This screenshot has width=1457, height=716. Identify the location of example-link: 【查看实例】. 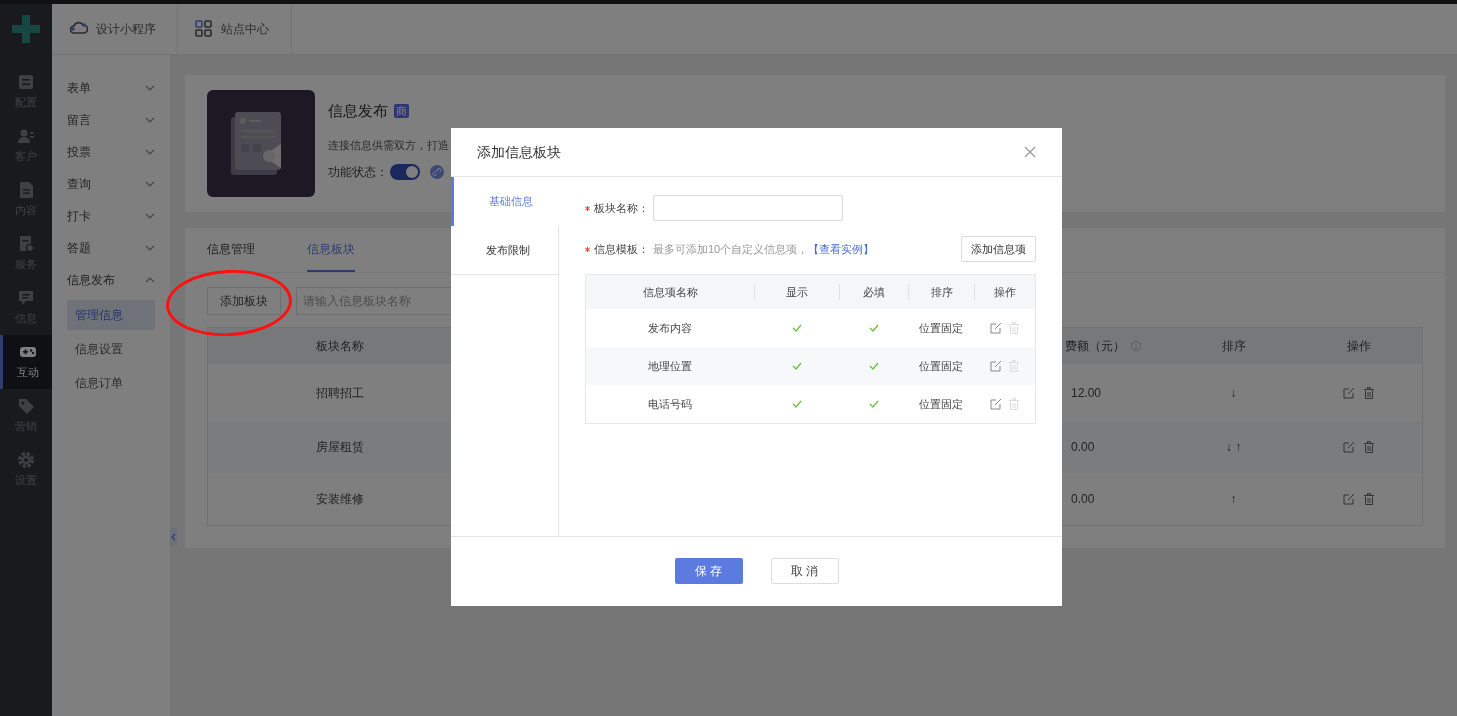
(841, 249).